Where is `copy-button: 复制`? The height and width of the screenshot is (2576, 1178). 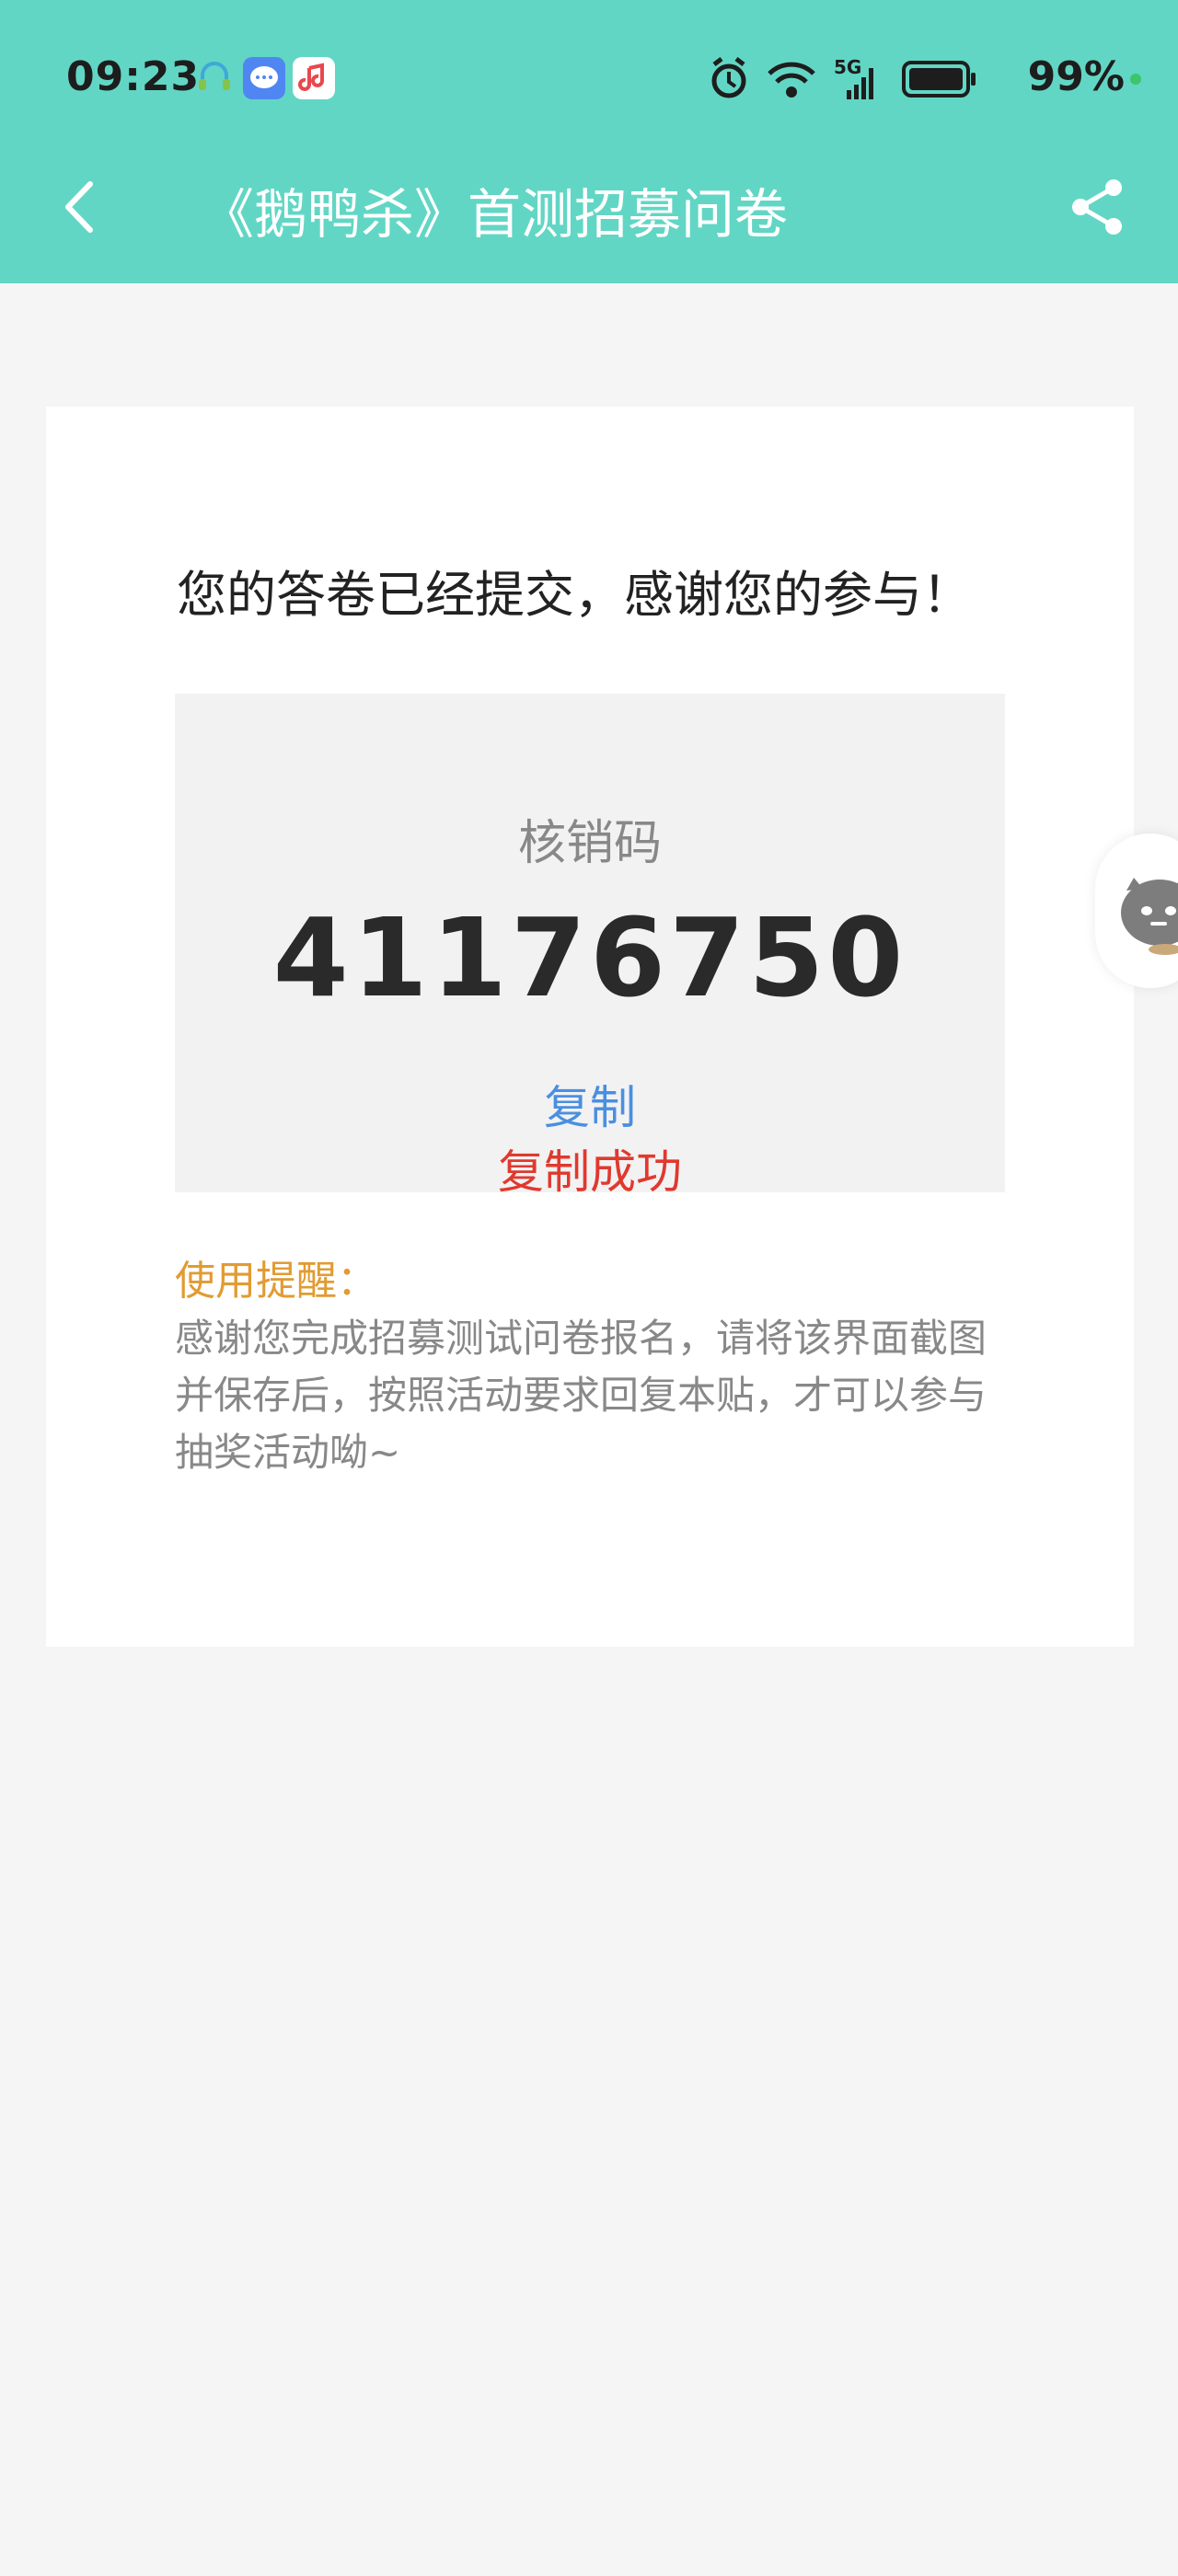 copy-button: 复制 is located at coordinates (590, 1104).